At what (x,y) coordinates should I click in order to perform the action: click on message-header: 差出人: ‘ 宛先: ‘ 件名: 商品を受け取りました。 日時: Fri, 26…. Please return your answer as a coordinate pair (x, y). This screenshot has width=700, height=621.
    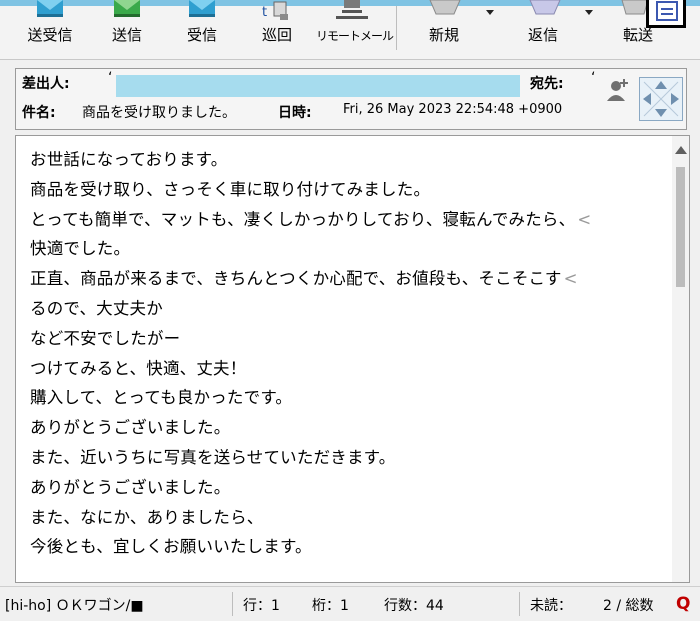
    Looking at the image, I should click on (351, 99).